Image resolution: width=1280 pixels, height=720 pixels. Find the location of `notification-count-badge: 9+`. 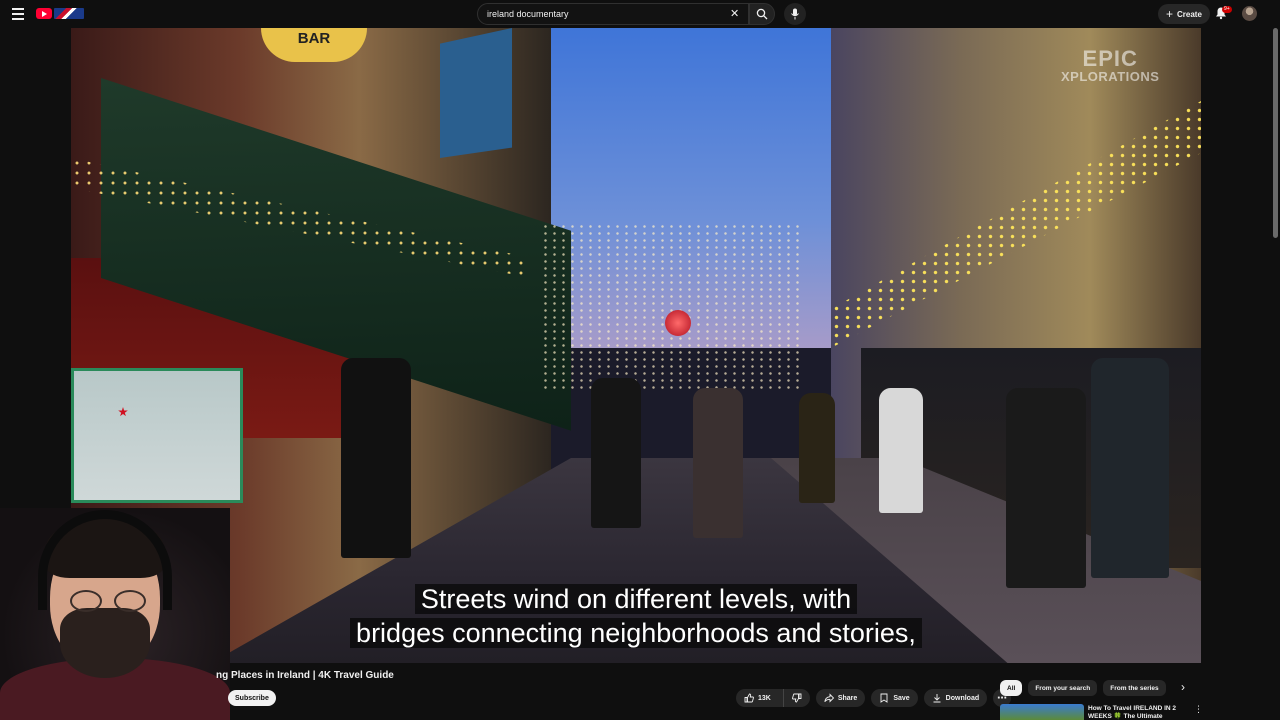

notification-count-badge: 9+ is located at coordinates (1227, 9).